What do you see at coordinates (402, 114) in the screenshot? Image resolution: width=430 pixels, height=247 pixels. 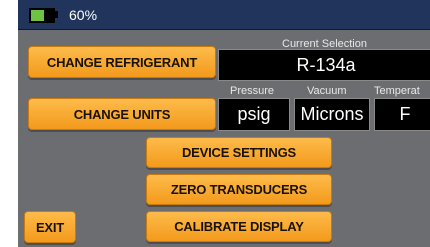 I see `temperature-unit-value: F` at bounding box center [402, 114].